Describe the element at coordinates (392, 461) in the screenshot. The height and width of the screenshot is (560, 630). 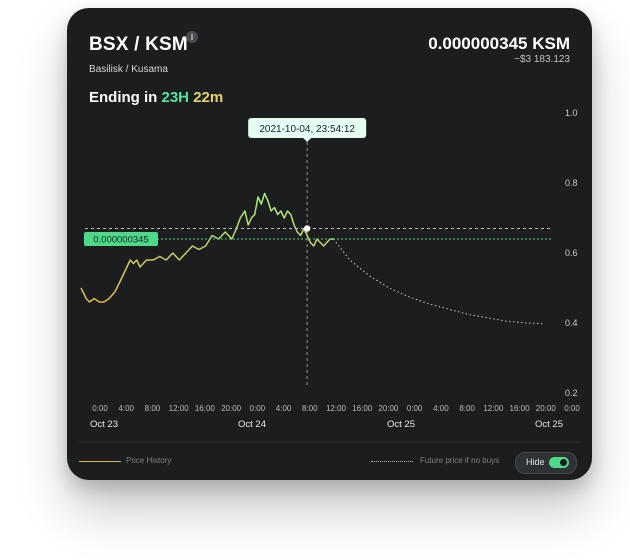
I see `future-price-swatch` at that location.